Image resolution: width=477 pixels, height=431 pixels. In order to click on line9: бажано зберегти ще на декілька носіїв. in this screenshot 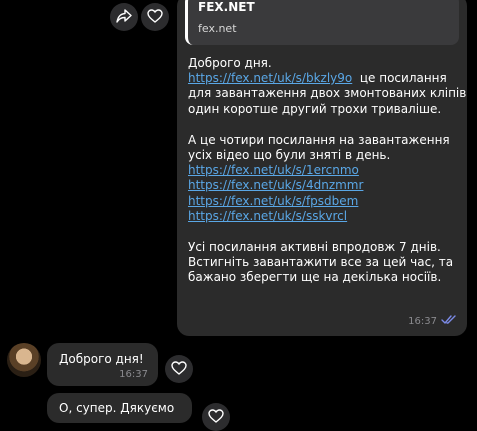, I will do `click(315, 277)`.